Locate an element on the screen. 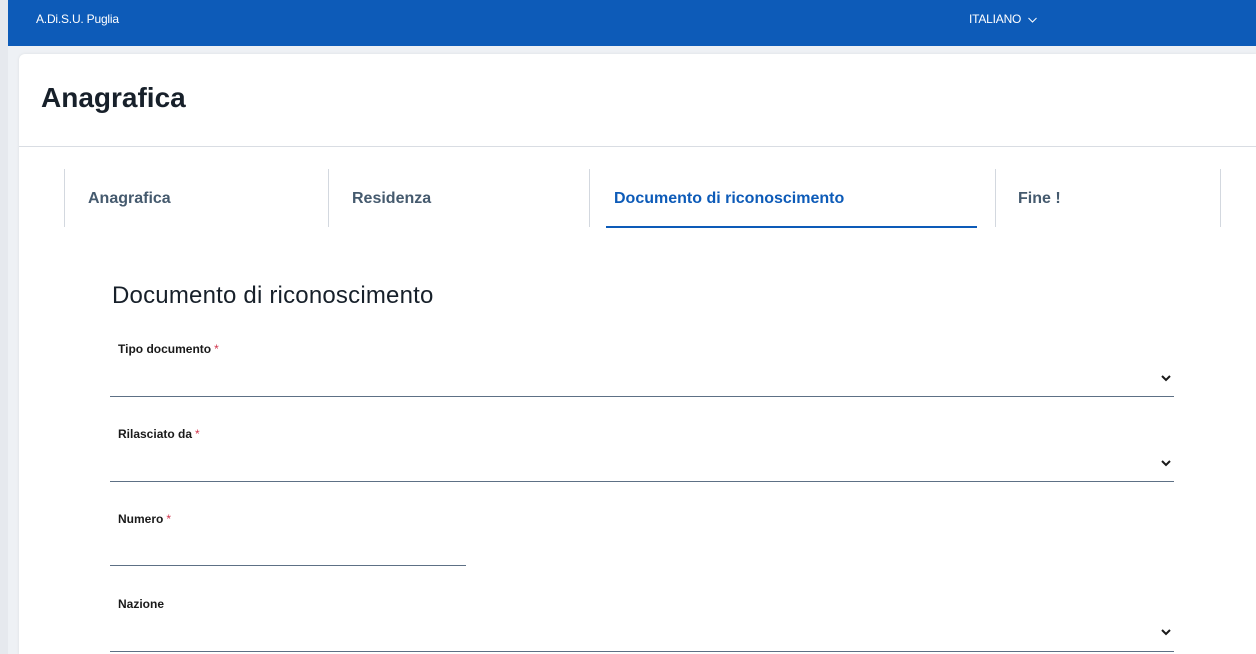 The height and width of the screenshot is (654, 1256). tipo-documento-label: Tipo documento * is located at coordinates (168, 349).